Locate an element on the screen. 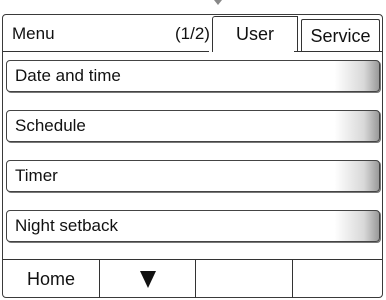 This screenshot has height=300, width=386. page-indicator: (1/2) is located at coordinates (192, 33).